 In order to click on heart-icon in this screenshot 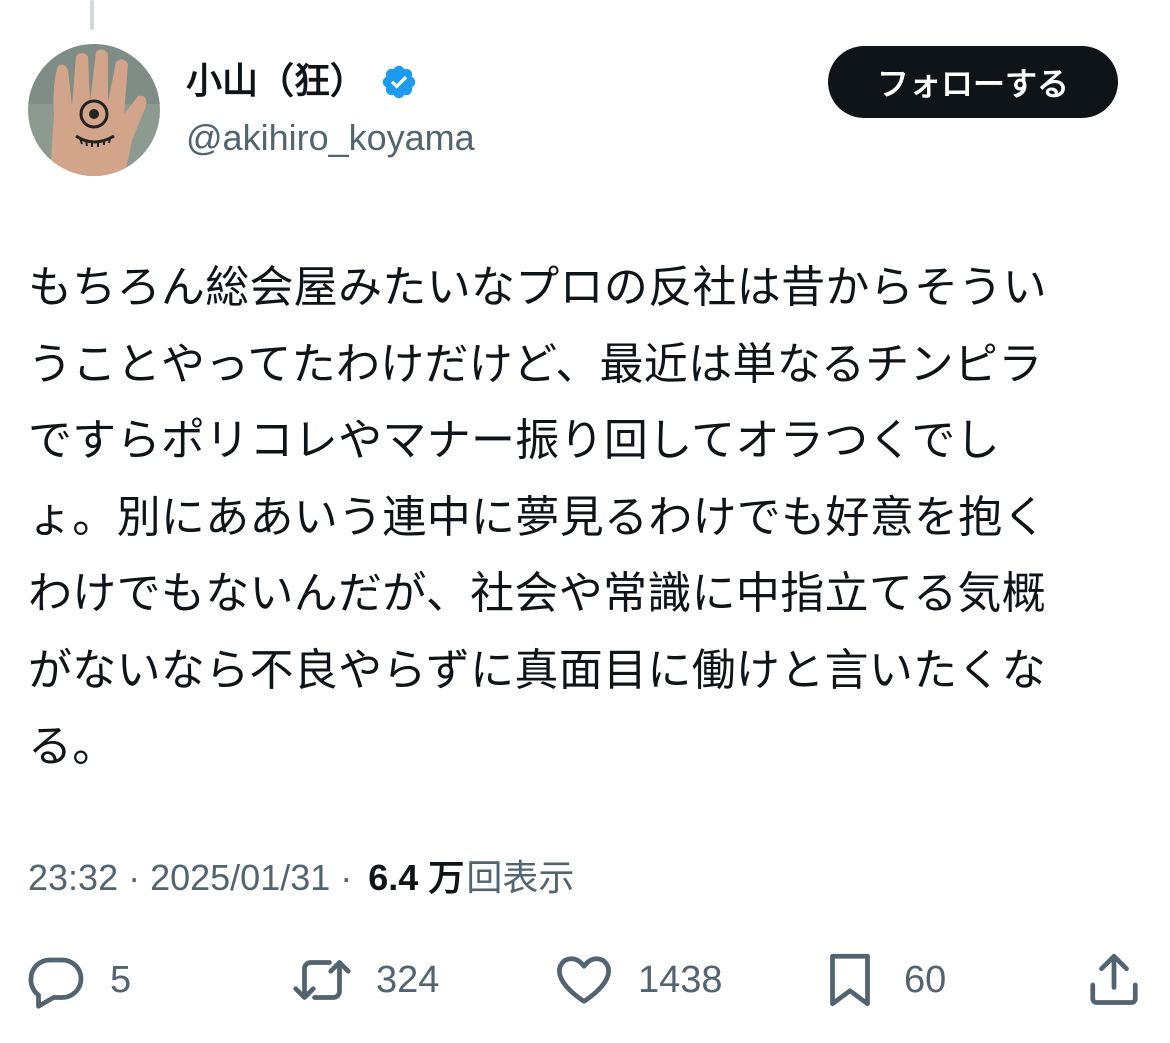, I will do `click(584, 980)`.